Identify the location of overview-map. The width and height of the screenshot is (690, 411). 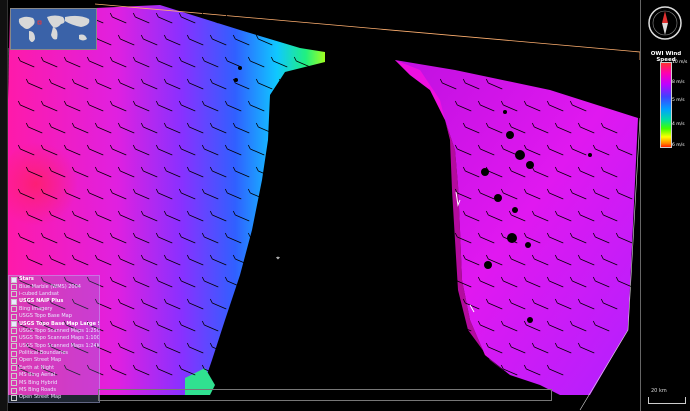
(53, 29).